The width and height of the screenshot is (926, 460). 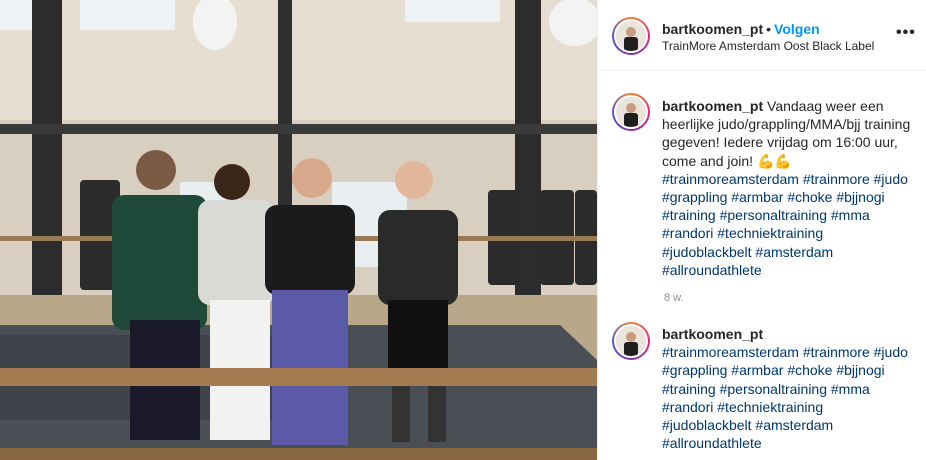 I want to click on flexed-biceps-emoji: 💪💪, so click(x=774, y=160).